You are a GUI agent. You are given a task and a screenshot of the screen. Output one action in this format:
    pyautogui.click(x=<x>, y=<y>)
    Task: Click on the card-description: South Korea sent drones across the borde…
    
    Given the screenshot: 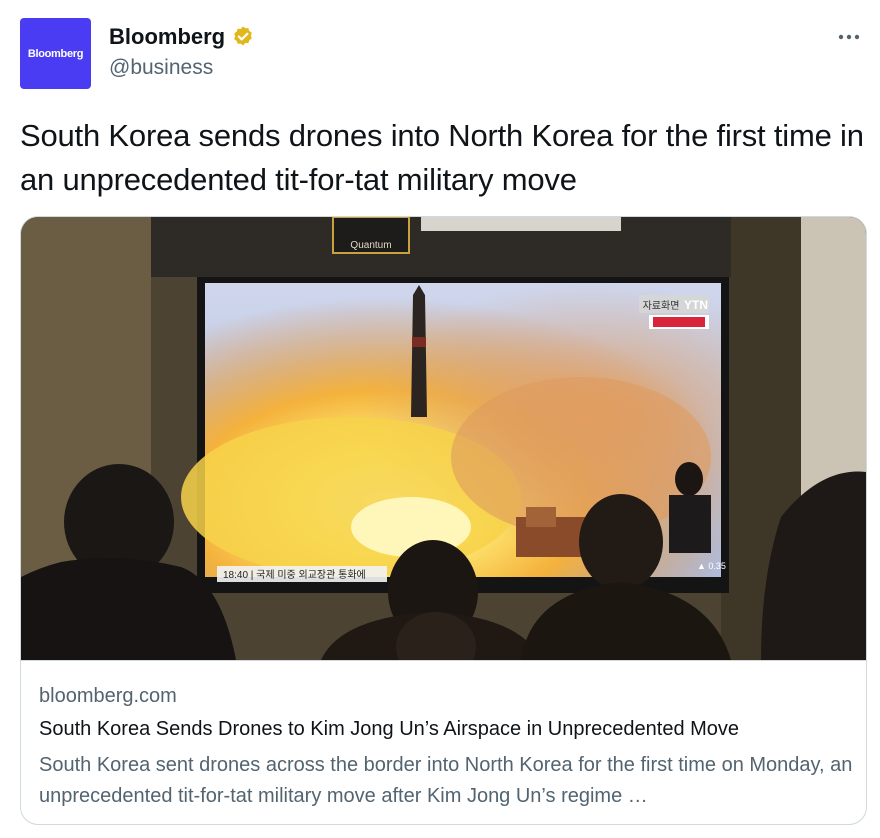 What is the action you would take?
    pyautogui.click(x=446, y=780)
    